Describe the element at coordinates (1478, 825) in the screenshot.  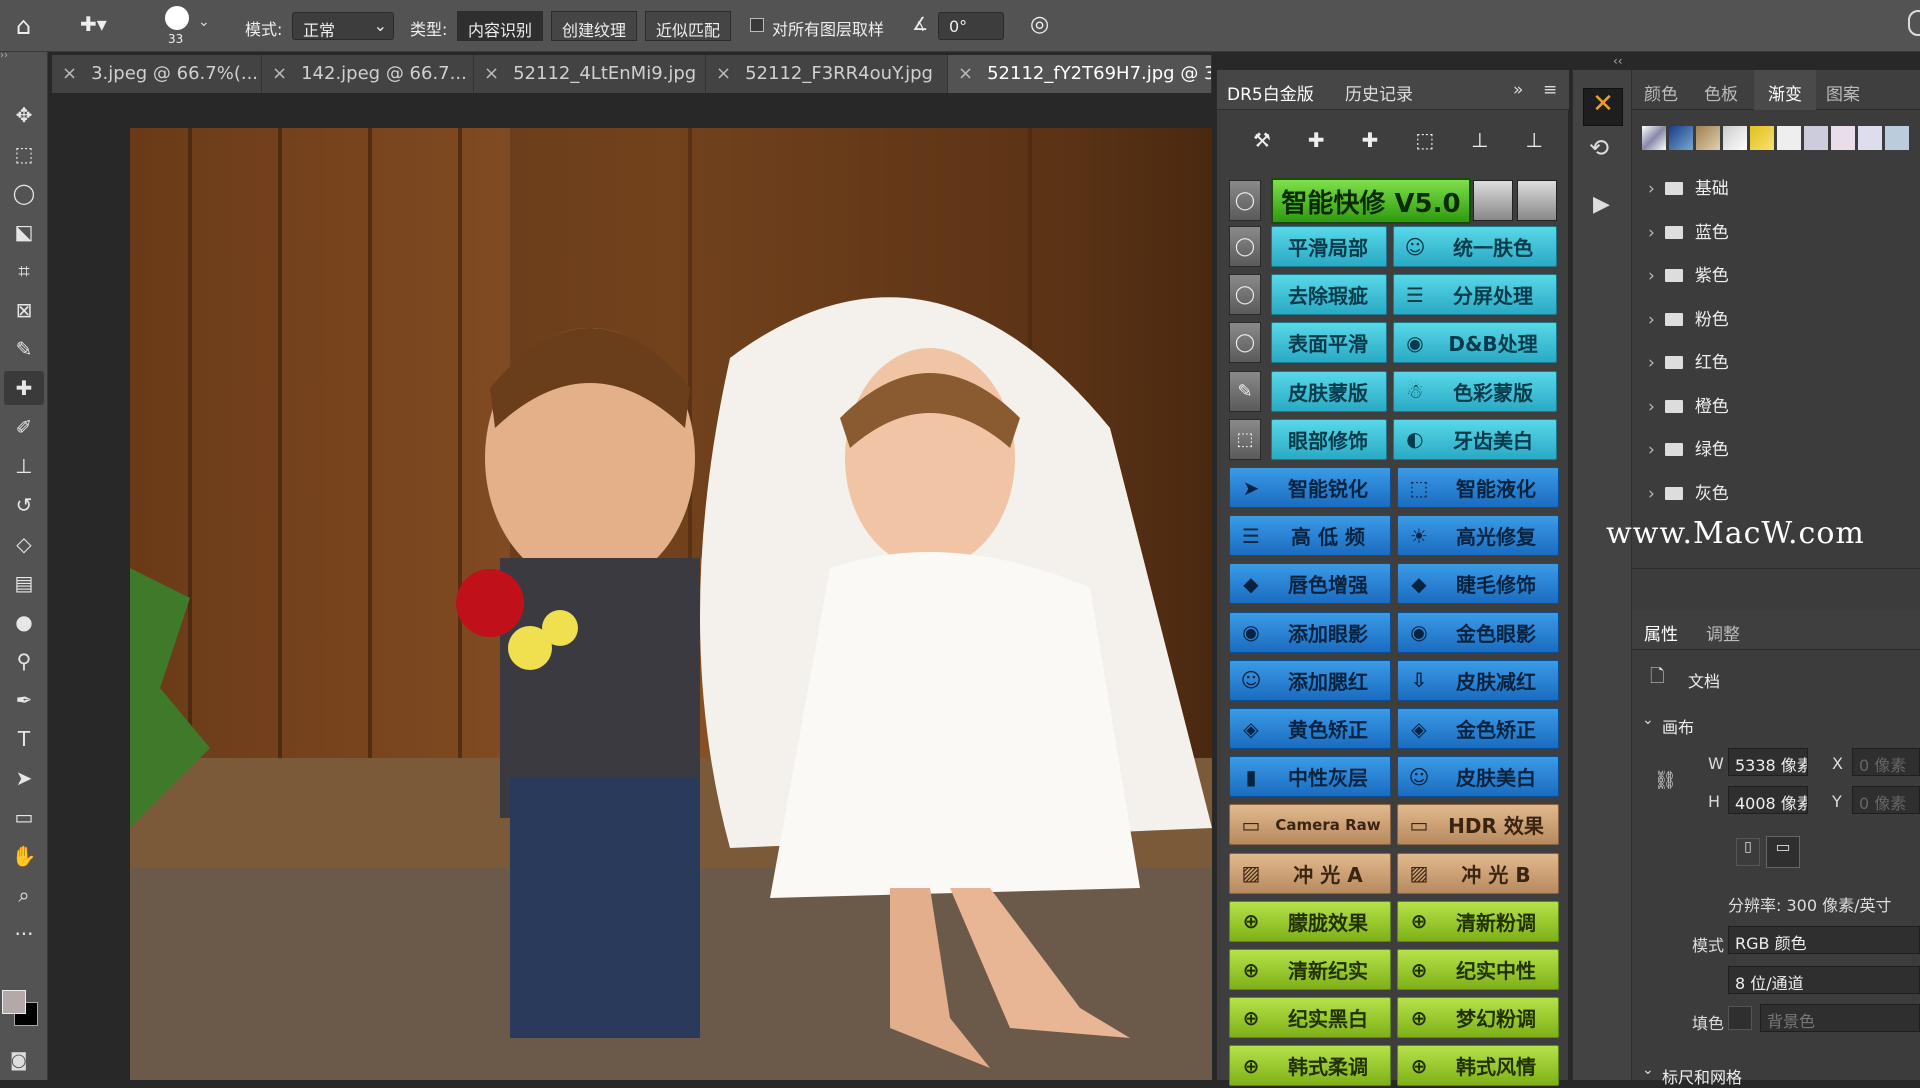
I see `dr5-action-button: ▭ HDR 效果` at that location.